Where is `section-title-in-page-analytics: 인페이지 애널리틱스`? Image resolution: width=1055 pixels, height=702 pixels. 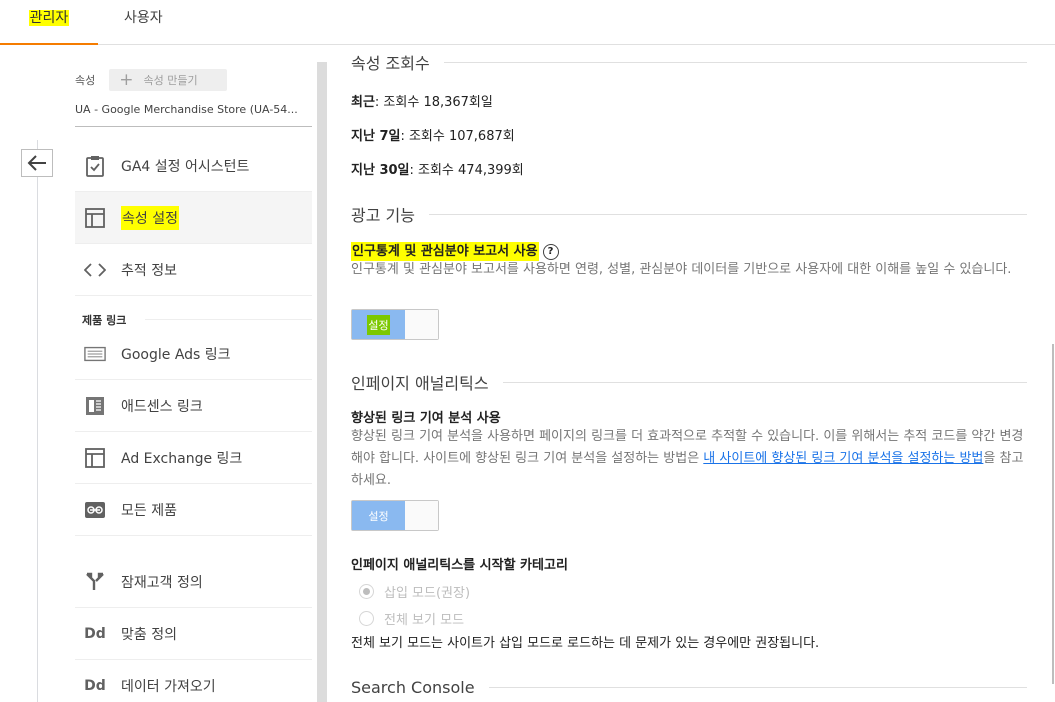
section-title-in-page-analytics: 인페이지 애널리틱스 is located at coordinates (689, 382).